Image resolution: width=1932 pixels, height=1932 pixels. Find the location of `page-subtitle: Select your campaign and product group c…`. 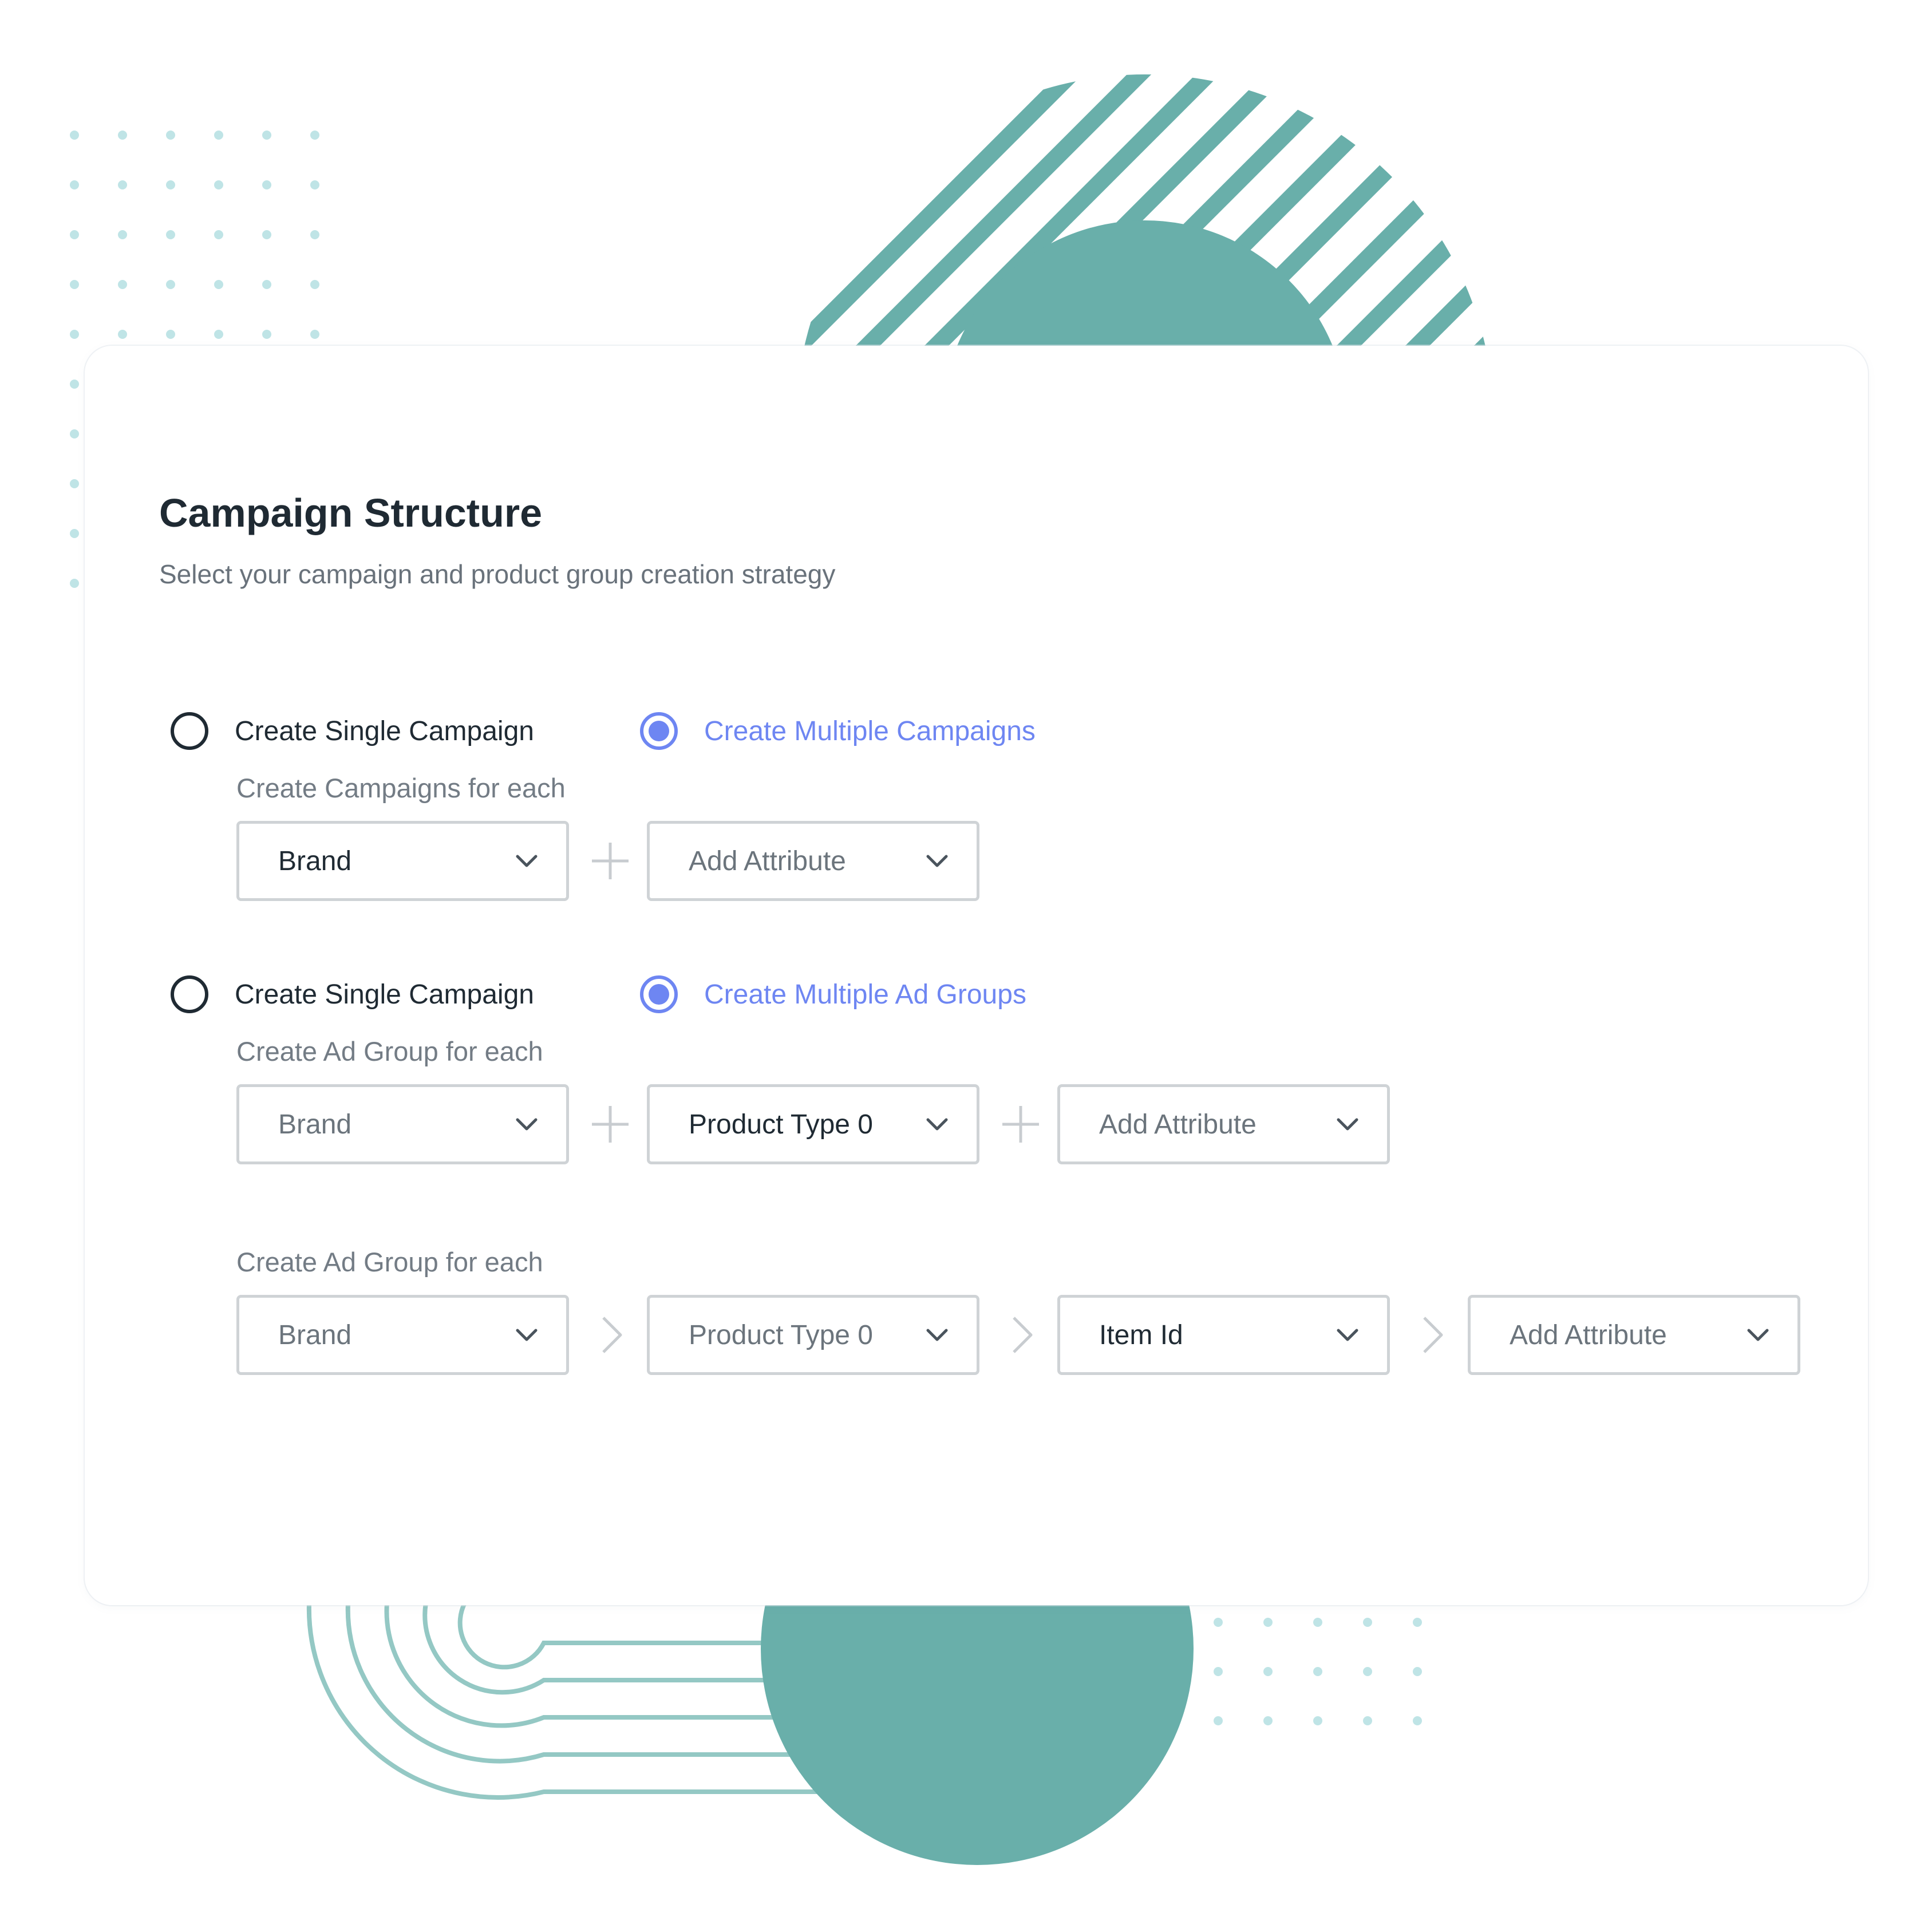

page-subtitle: Select your campaign and product group c… is located at coordinates (497, 574).